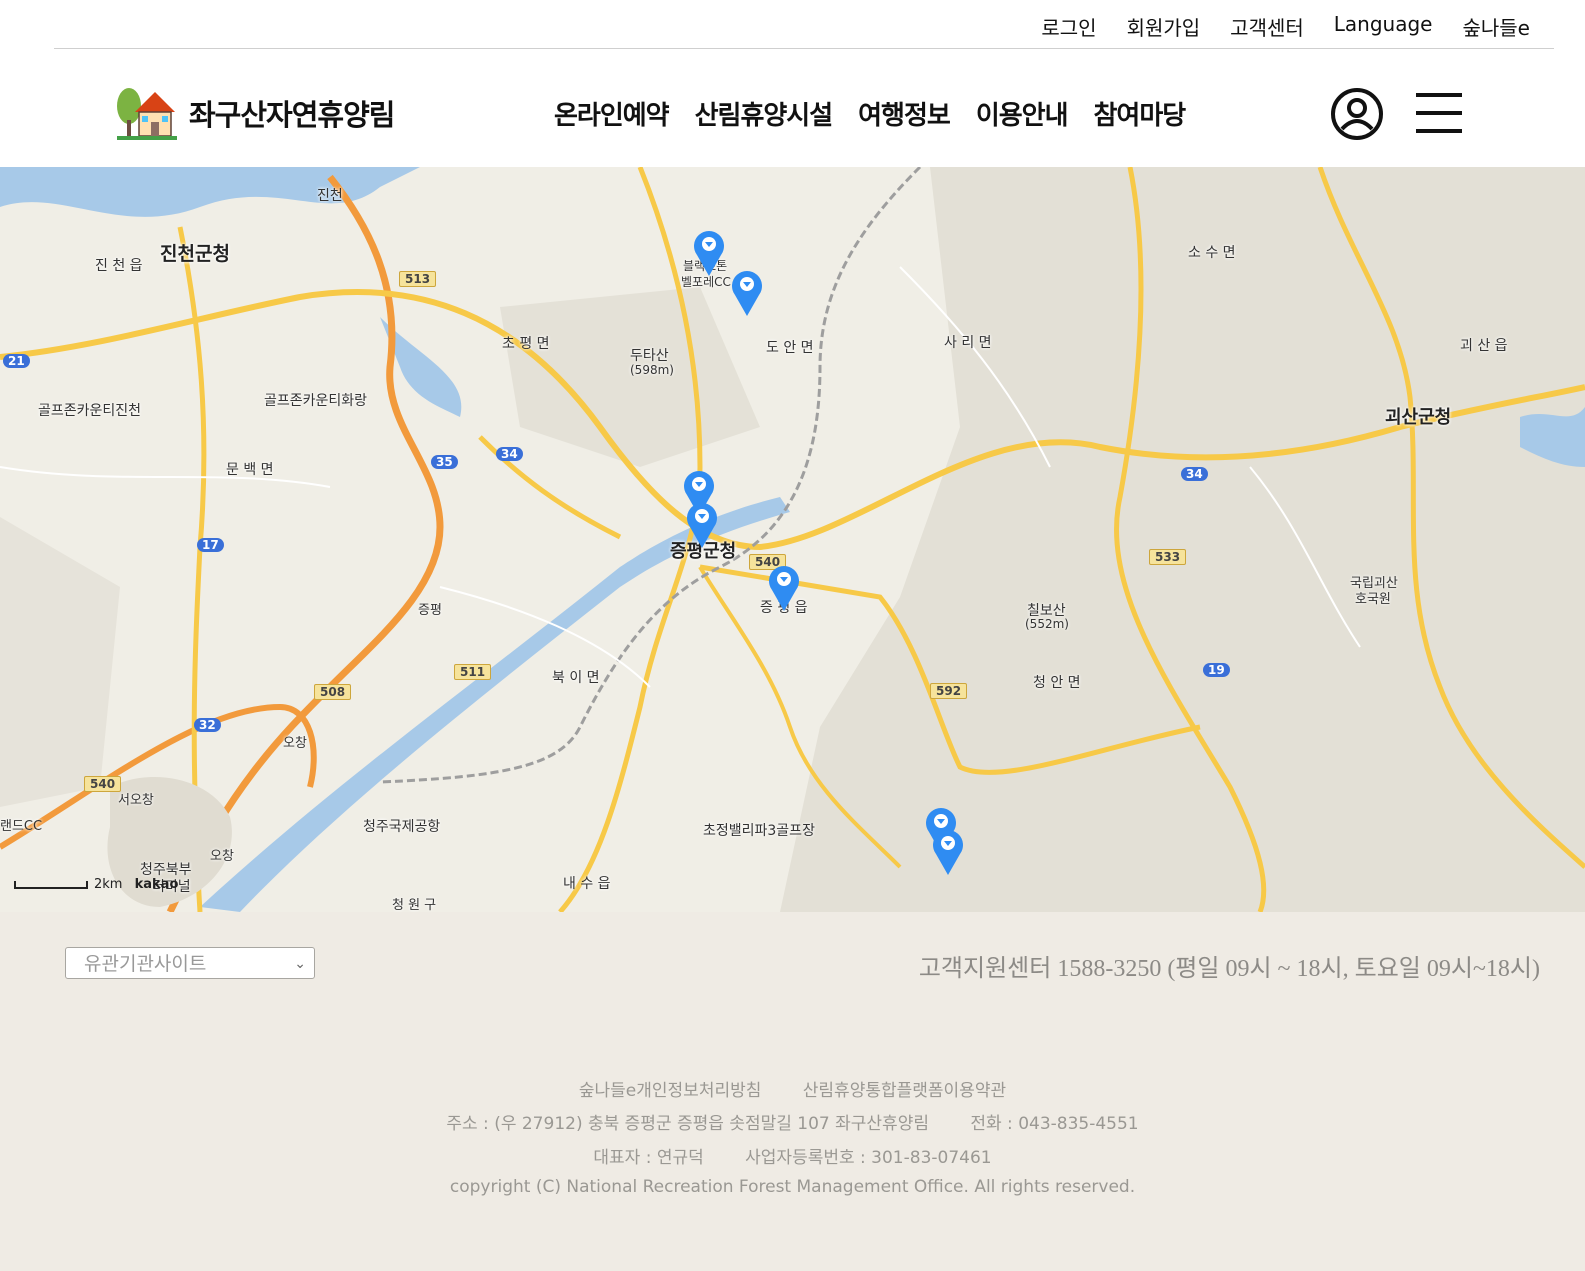 This screenshot has width=1585, height=1271. Describe the element at coordinates (207, 725) in the screenshot. I see `road-number: 32` at that location.